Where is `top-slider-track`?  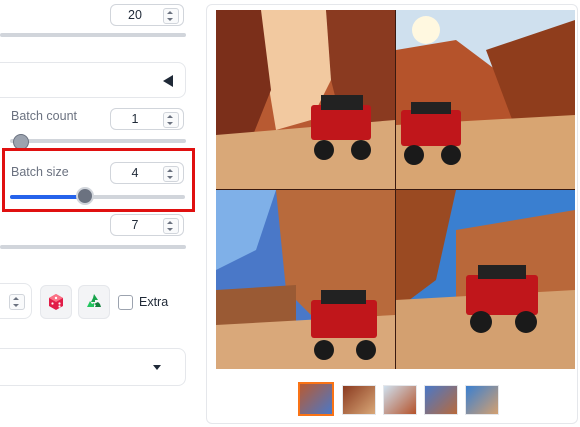 top-slider-track is located at coordinates (93, 35).